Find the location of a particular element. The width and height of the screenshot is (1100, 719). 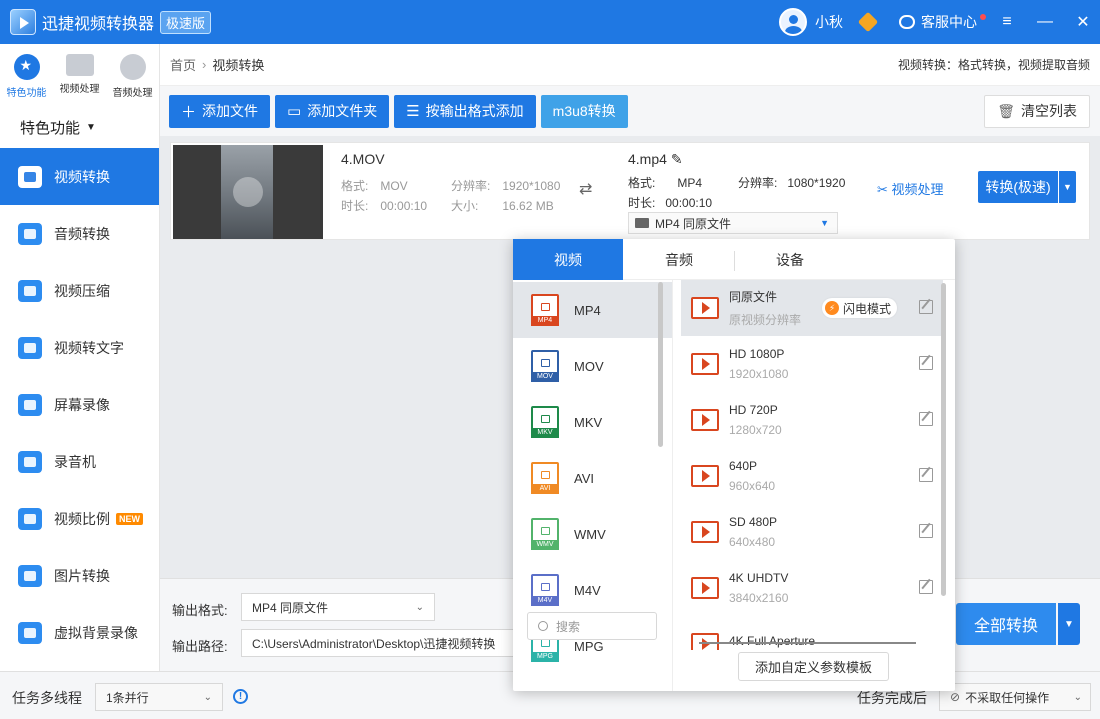

quality-item: 4K UHDTV 3840x2160 is located at coordinates (812, 588).